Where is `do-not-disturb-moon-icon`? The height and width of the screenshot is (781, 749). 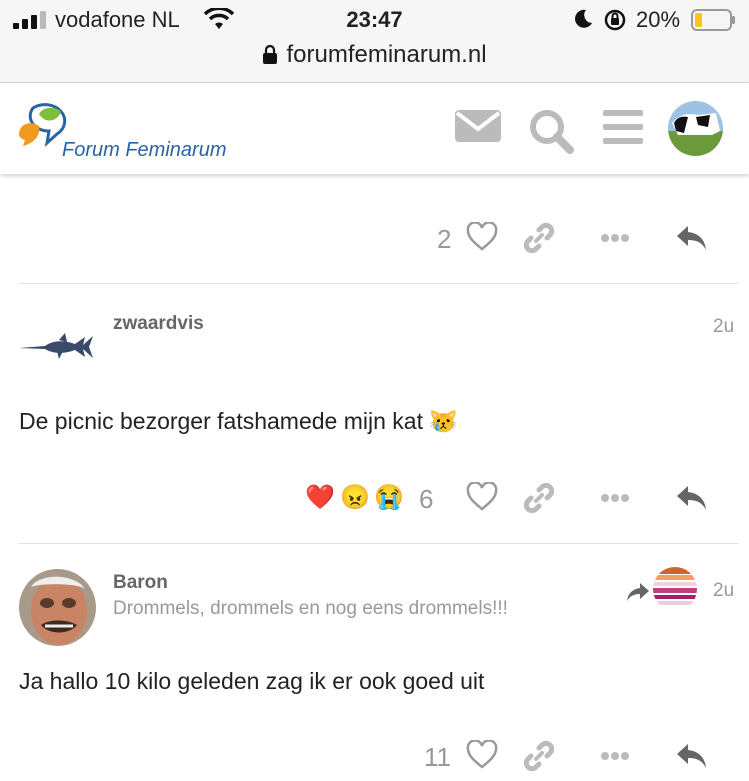
do-not-disturb-moon-icon is located at coordinates (583, 18).